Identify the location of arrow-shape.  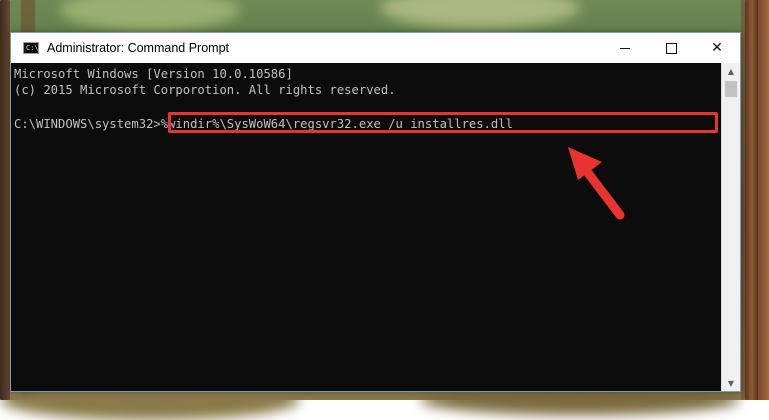
(596, 183).